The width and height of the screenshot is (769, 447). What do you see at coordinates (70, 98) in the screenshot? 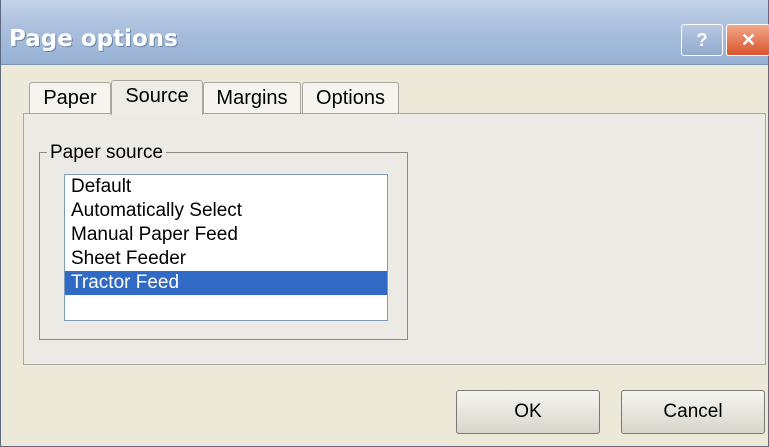
I see `tab-paper: Paper` at bounding box center [70, 98].